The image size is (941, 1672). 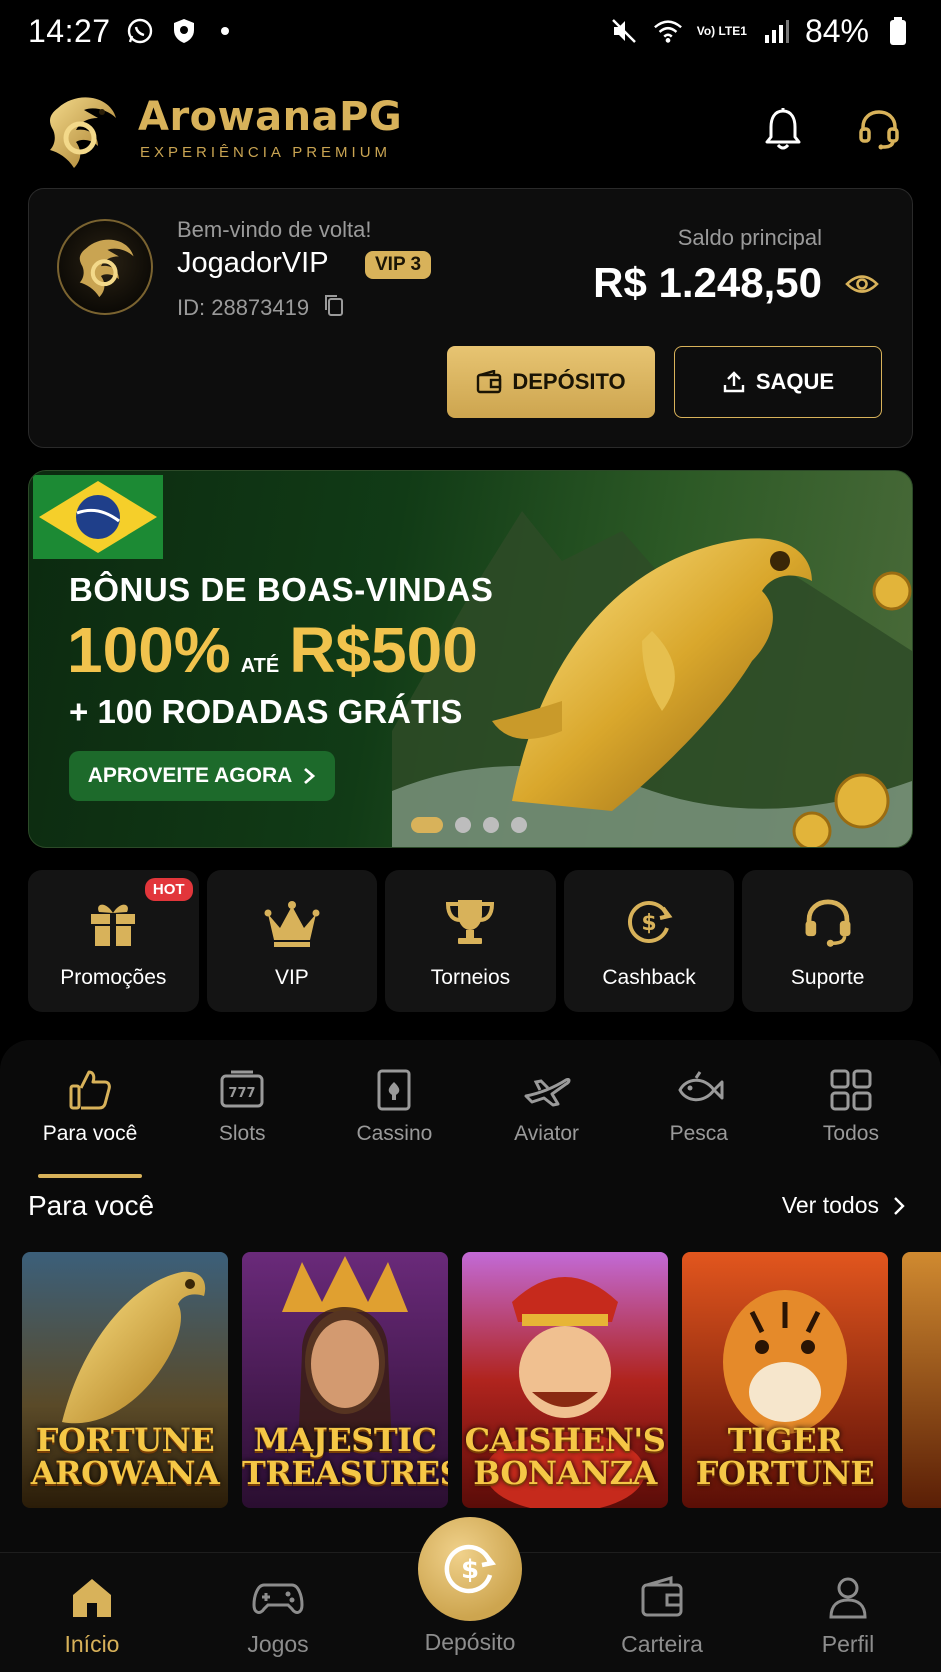 I want to click on nav-label: Perfil, so click(x=848, y=1644).